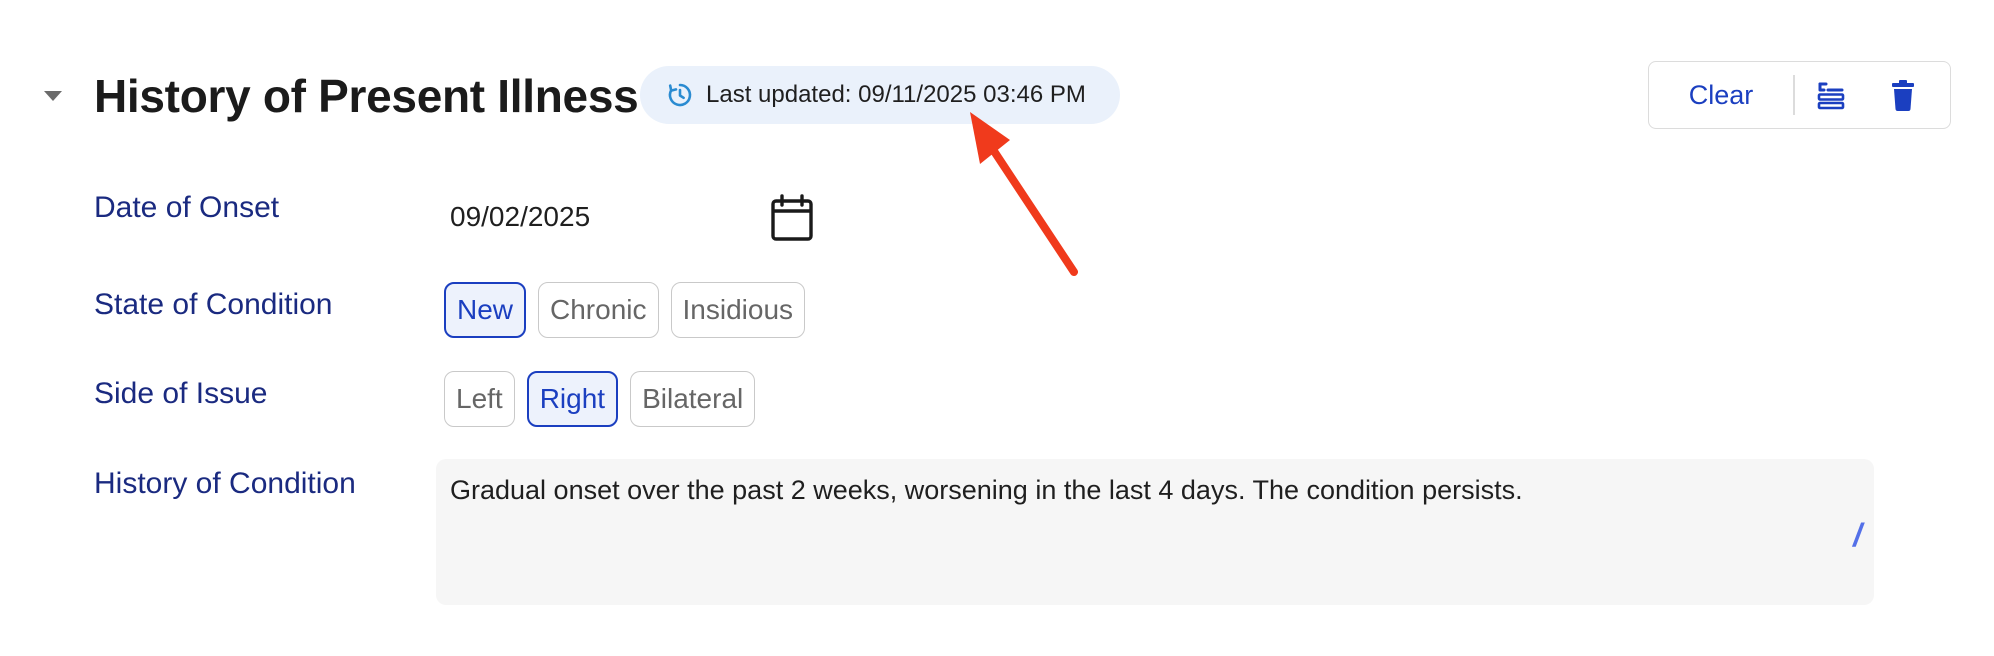 Image resolution: width=1994 pixels, height=656 pixels. Describe the element at coordinates (213, 304) in the screenshot. I see `state-of-condition-label: State of Condition` at that location.